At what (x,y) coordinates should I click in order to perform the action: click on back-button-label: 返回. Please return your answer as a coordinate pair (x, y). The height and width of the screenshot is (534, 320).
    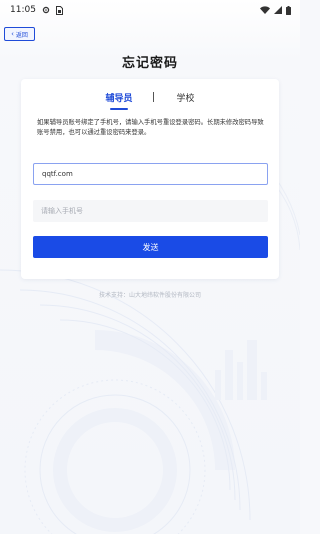
    Looking at the image, I should click on (21, 35).